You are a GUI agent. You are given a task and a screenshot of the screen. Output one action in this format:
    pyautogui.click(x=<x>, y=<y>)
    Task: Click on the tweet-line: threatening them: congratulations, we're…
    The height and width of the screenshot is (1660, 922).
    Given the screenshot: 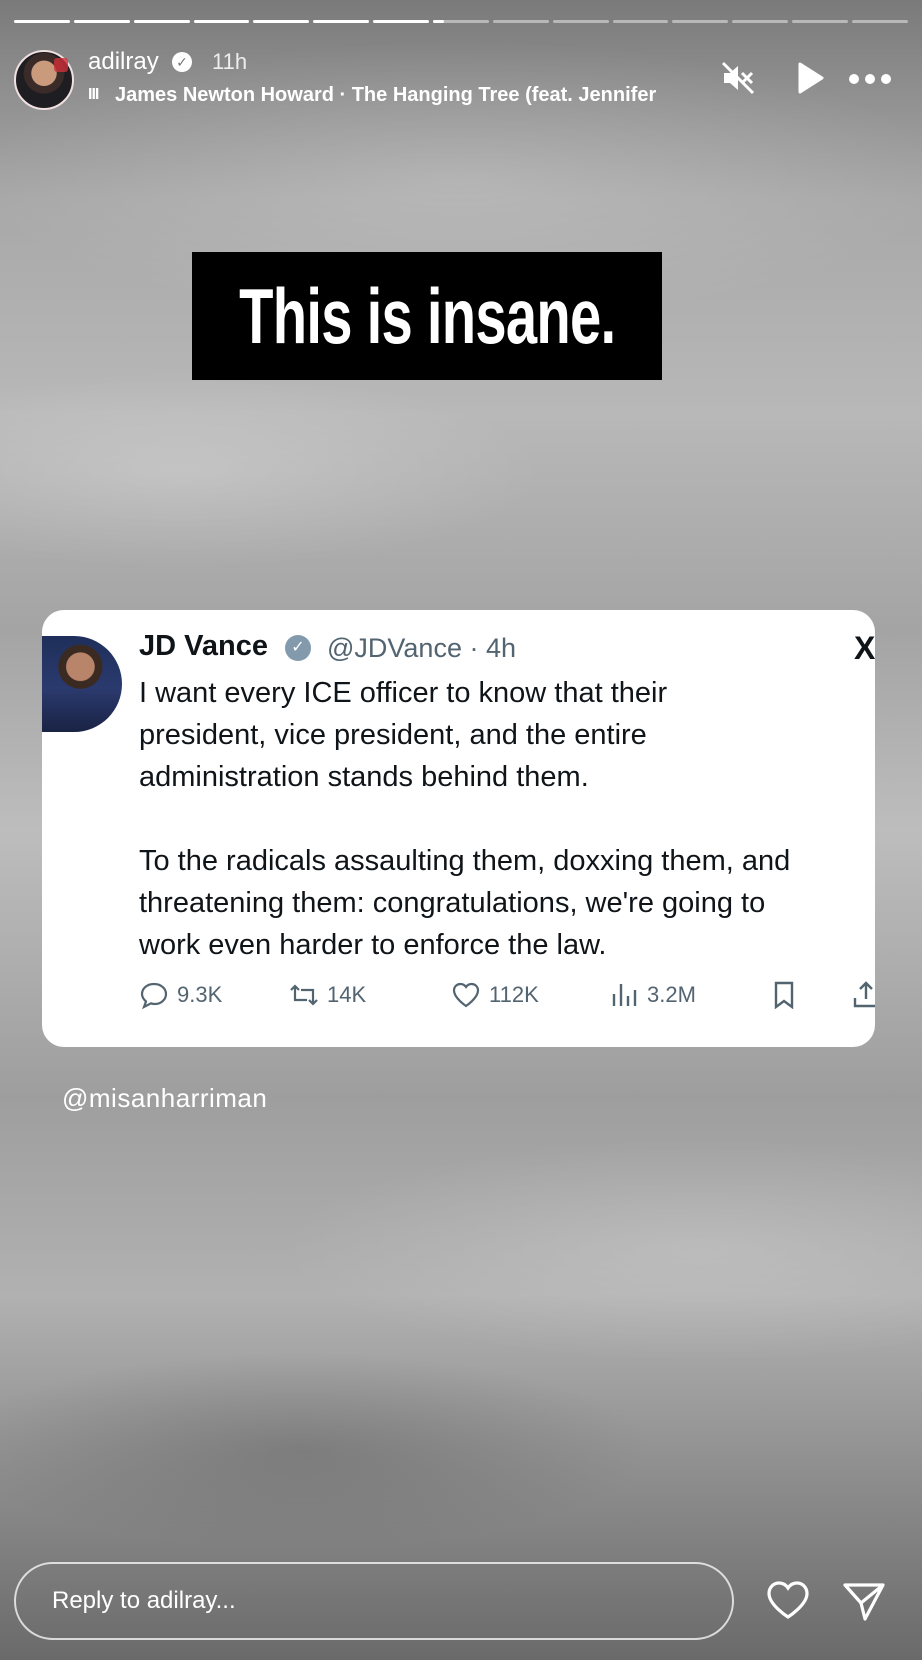 What is the action you would take?
    pyautogui.click(x=452, y=903)
    